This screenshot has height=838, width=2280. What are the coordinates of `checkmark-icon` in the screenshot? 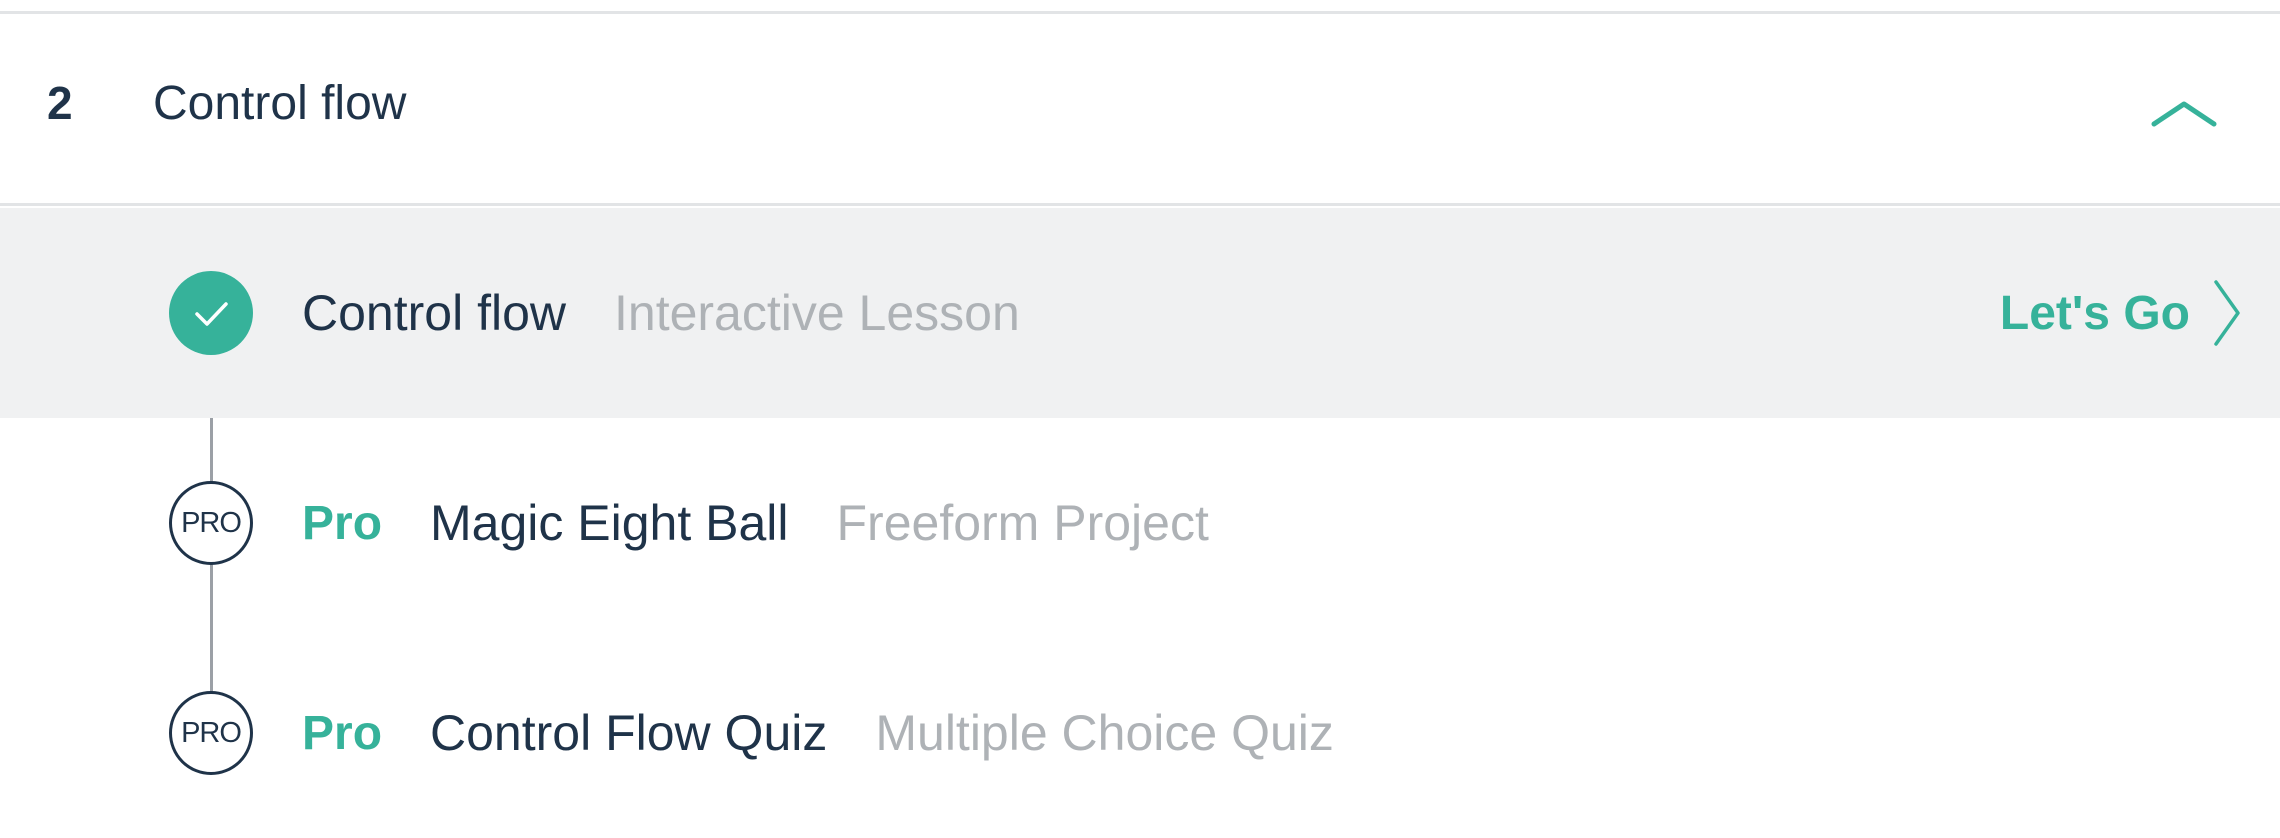 It's located at (211, 314).